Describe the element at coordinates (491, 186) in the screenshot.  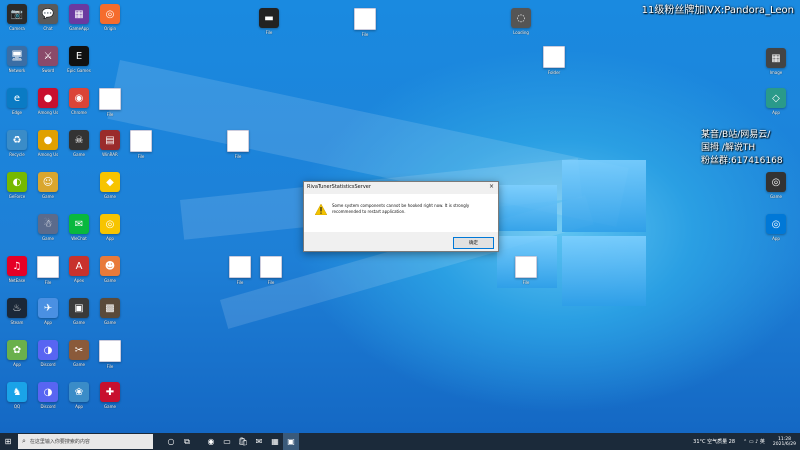
I see `close-icon: ×` at that location.